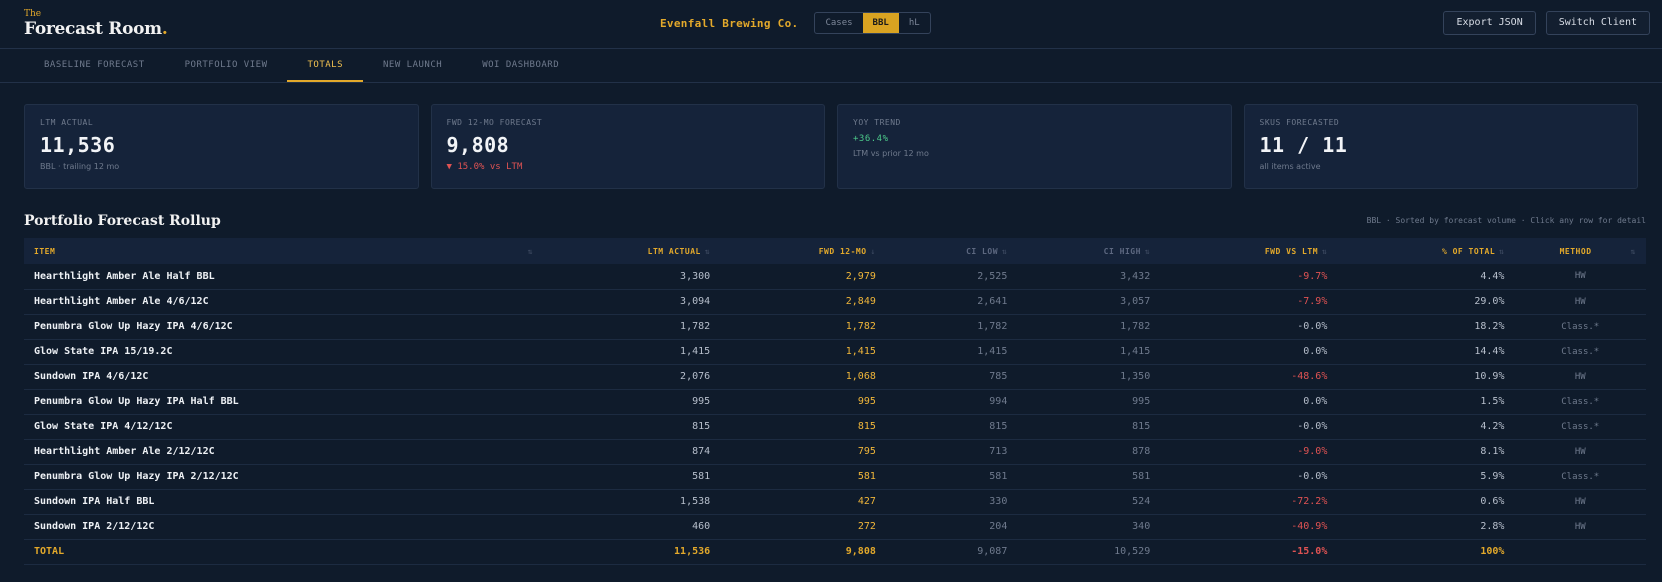  What do you see at coordinates (325, 65) in the screenshot?
I see `tab-totals: TOTALS` at bounding box center [325, 65].